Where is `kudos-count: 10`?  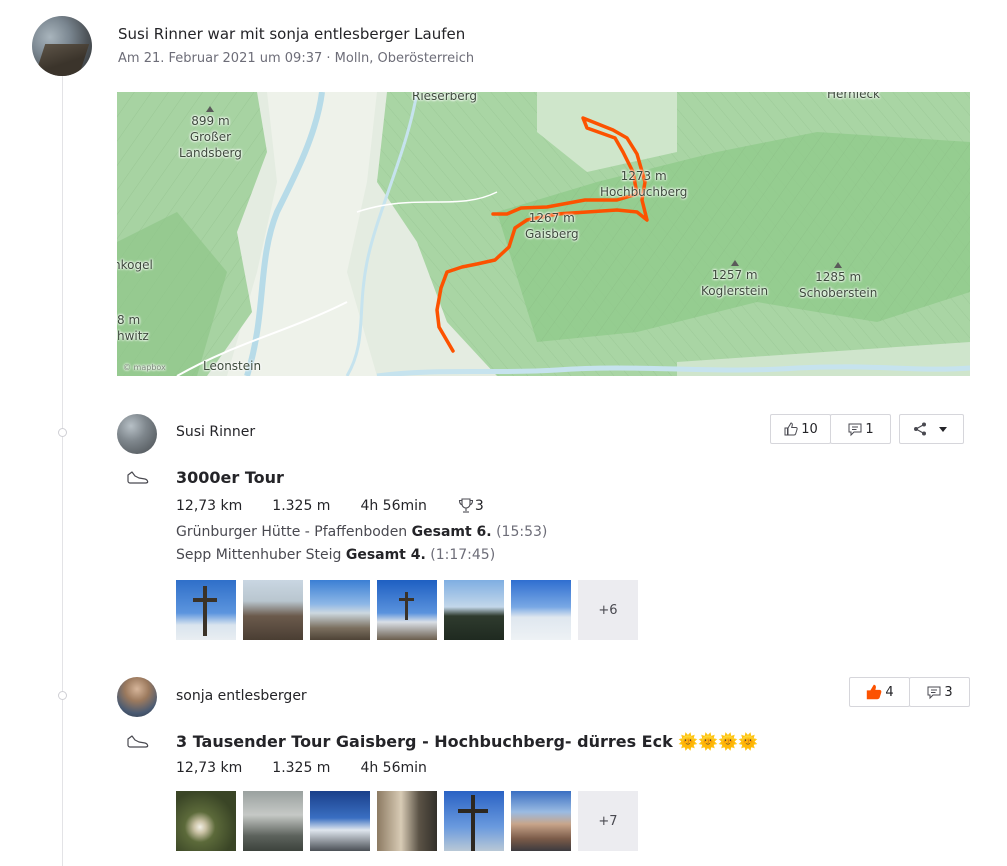 kudos-count: 10 is located at coordinates (809, 429).